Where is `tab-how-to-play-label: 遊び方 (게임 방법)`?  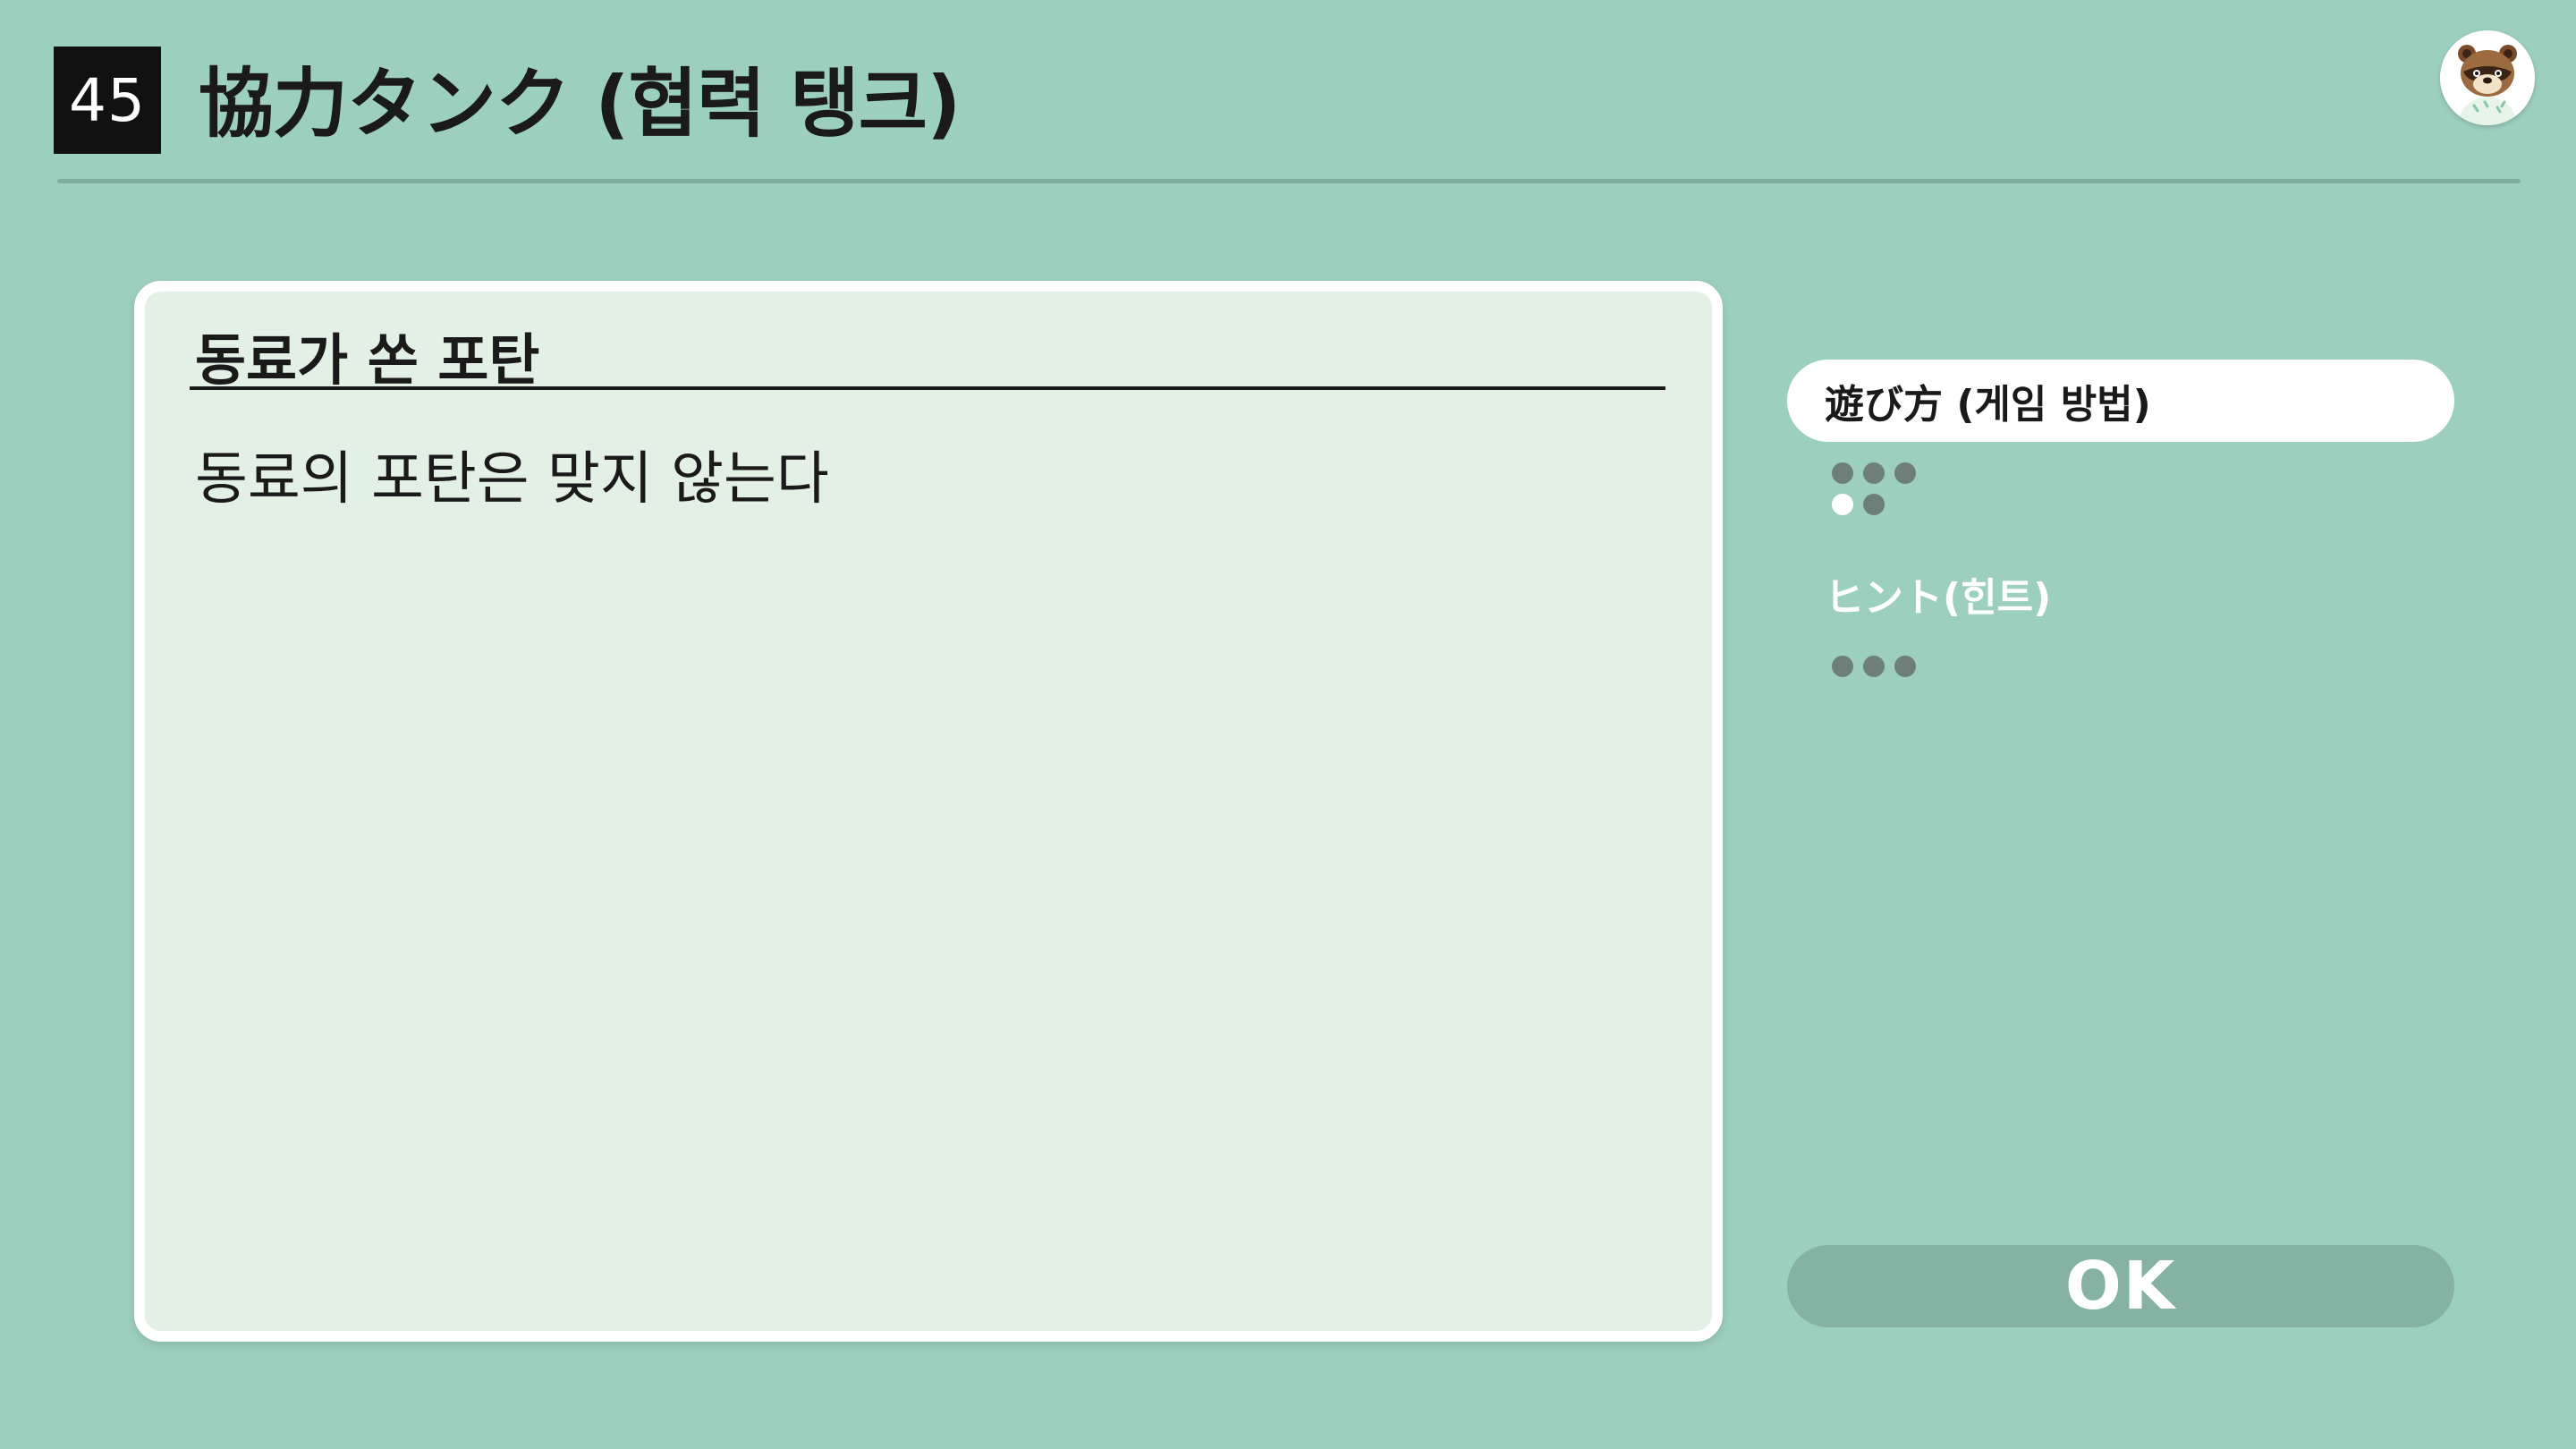
tab-how-to-play-label: 遊び方 (게임 방법) is located at coordinates (1988, 405).